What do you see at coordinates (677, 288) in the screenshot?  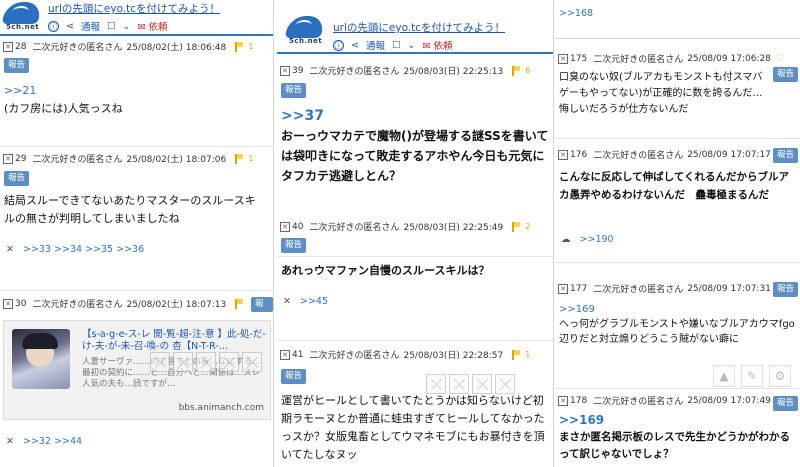 I see `post-header: ✕177 二次元好きの匿名さん 25/08/09 17:07:31 ♥2` at bounding box center [677, 288].